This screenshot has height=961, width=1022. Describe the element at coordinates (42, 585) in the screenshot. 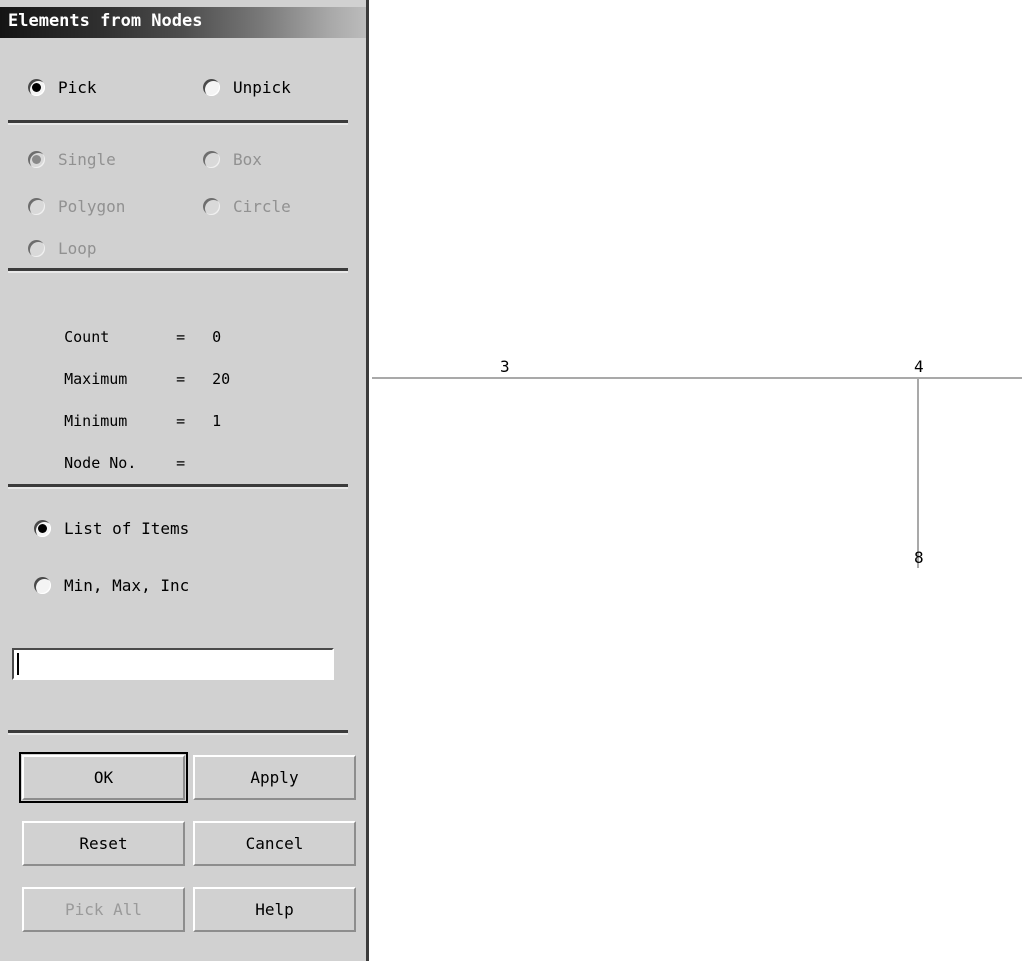

I see `radio-indicator-min-max-inc` at that location.